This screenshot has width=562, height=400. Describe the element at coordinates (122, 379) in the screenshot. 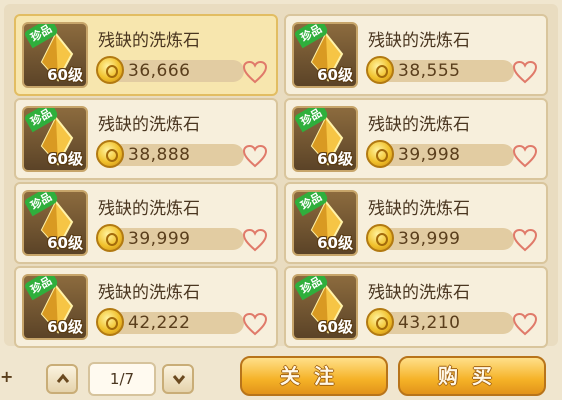

I see `page-indicator: 1/7` at that location.